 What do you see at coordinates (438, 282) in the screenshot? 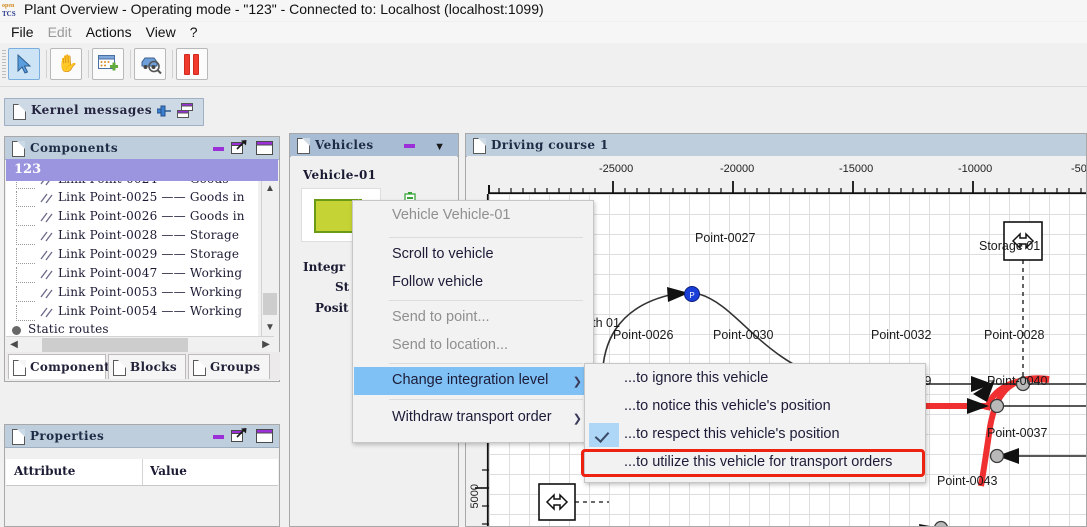
I see `menu-item-label: Follow vehicle` at bounding box center [438, 282].